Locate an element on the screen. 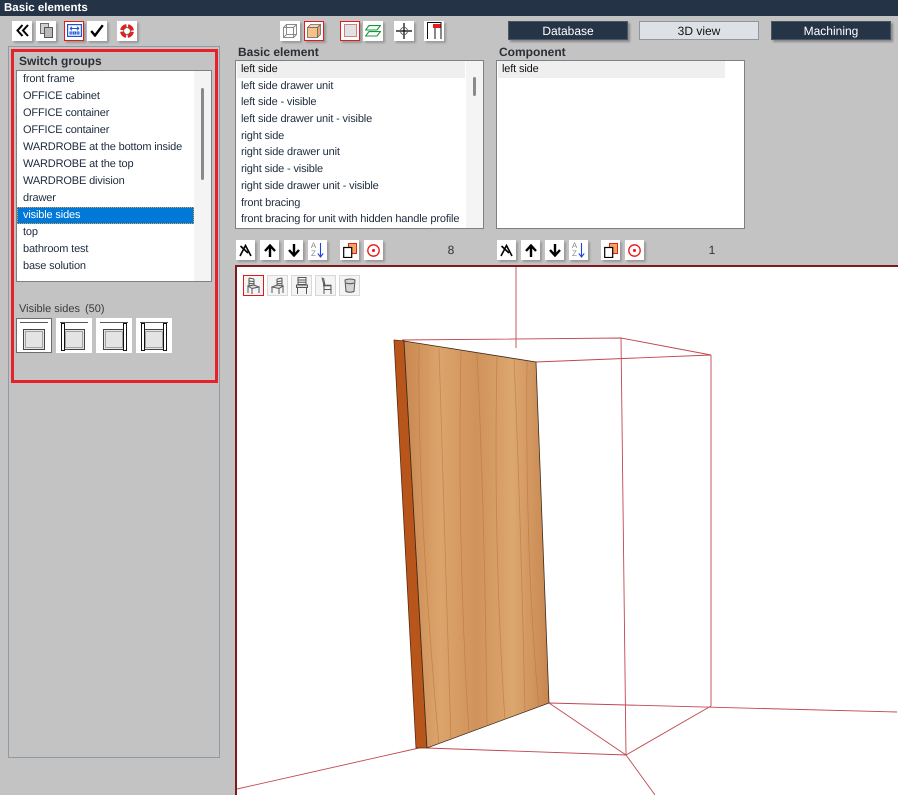 This screenshot has height=795, width=898. list-item: WARDROBE division is located at coordinates (105, 181).